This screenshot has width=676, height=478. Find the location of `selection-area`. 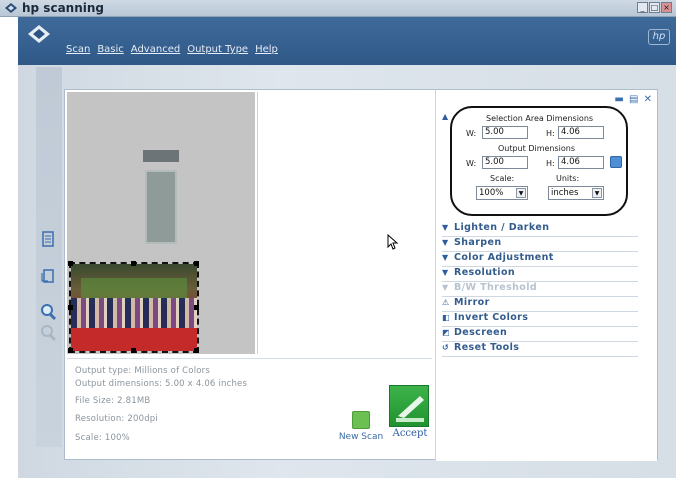

selection-area is located at coordinates (133, 307).